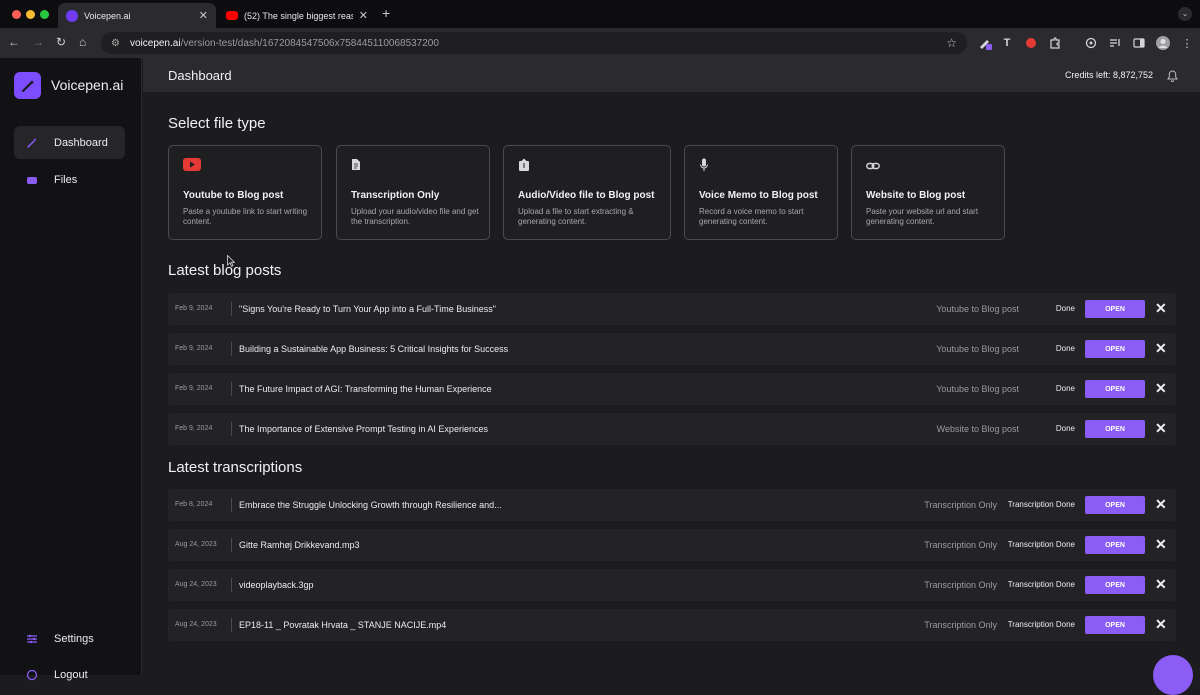 Image resolution: width=1200 pixels, height=695 pixels. Describe the element at coordinates (1091, 43) in the screenshot. I see `extension-sync-icon` at that location.